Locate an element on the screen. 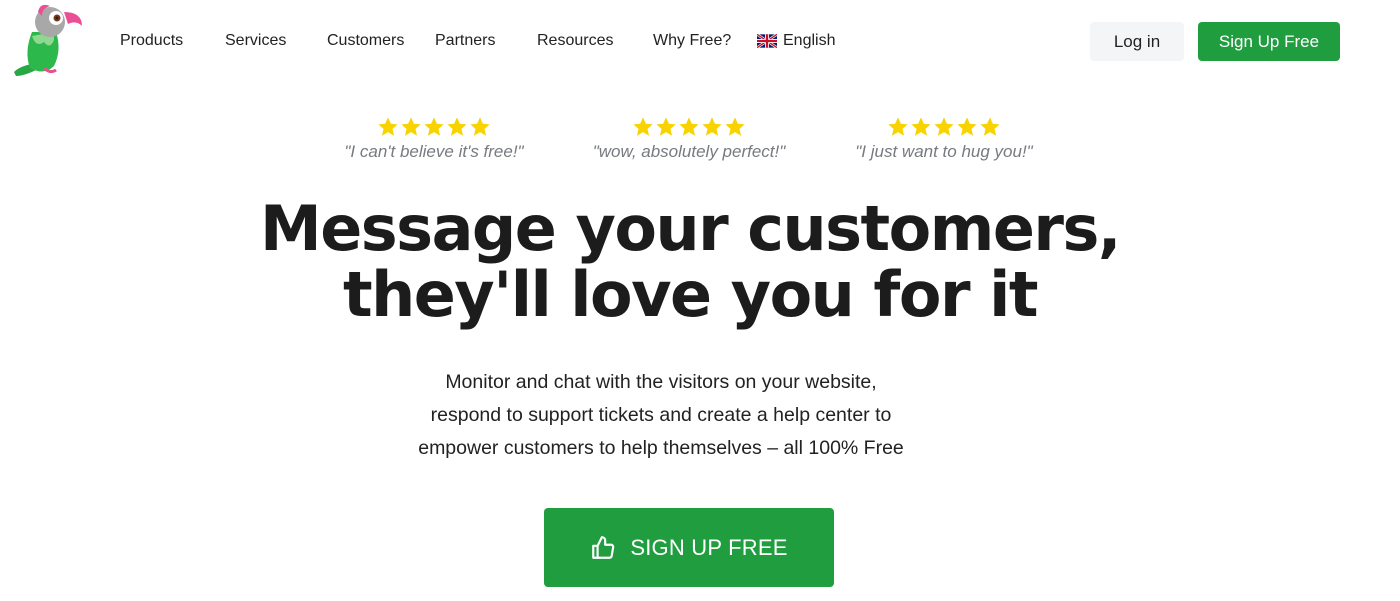 This screenshot has height=601, width=1400. nav-partners: Partners is located at coordinates (465, 41).